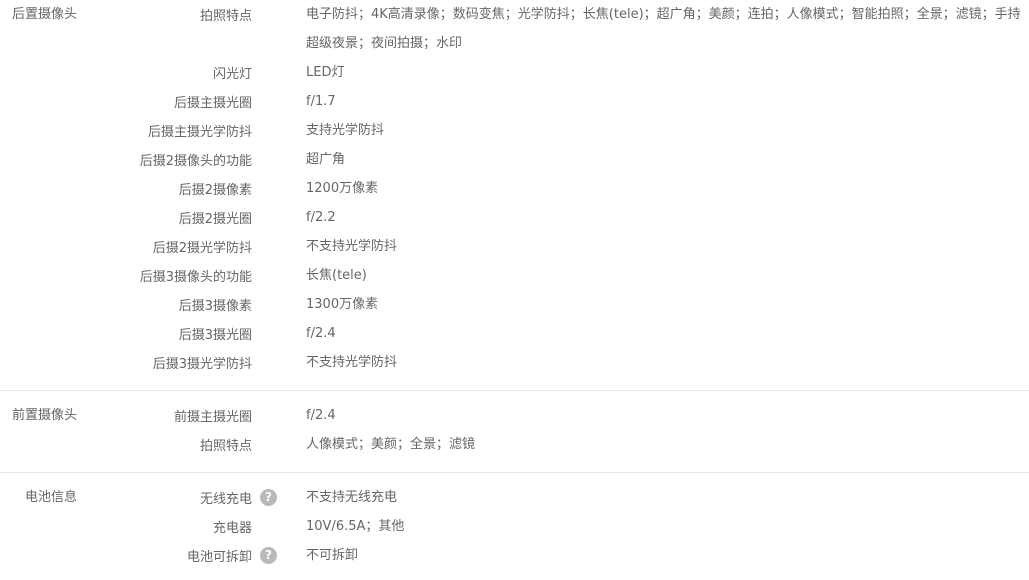  Describe the element at coordinates (355, 526) in the screenshot. I see `spec-value: 10V/6.5A；其他` at that location.